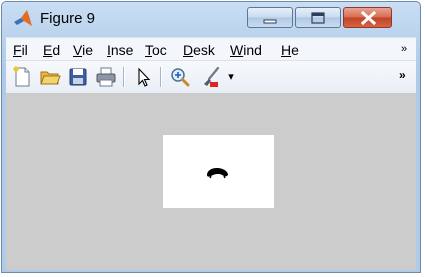 The width and height of the screenshot is (425, 277). I want to click on menu-tools-mnemonic: T, so click(148, 50).